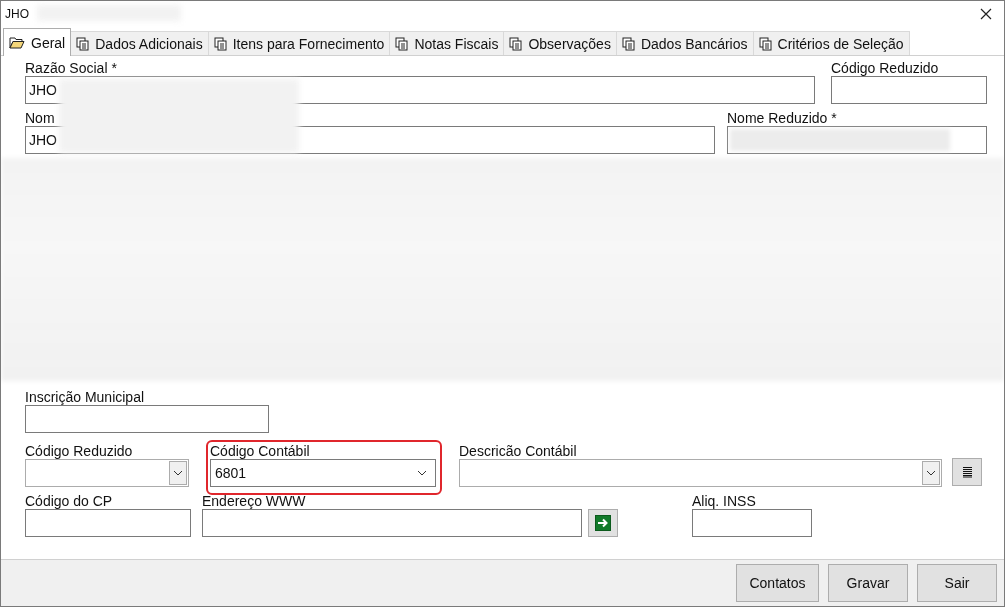 The height and width of the screenshot is (607, 1005). Describe the element at coordinates (868, 583) in the screenshot. I see `footer-button: Gravar` at that location.